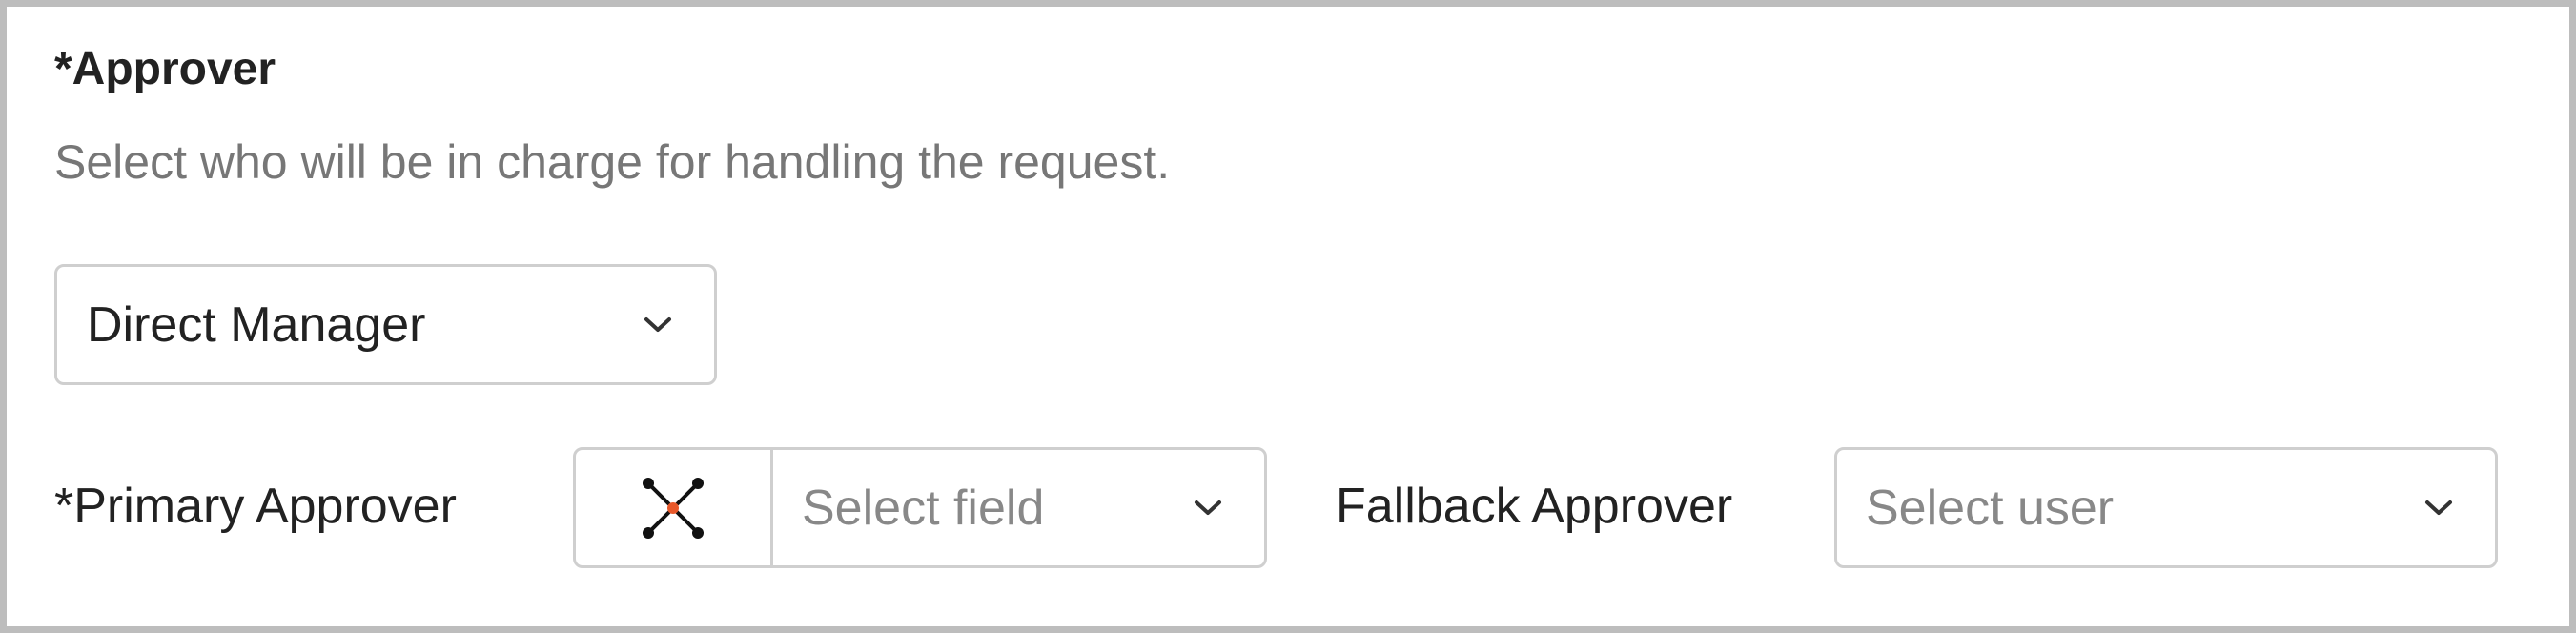  I want to click on primary-approver-field-group: Select field, so click(920, 508).